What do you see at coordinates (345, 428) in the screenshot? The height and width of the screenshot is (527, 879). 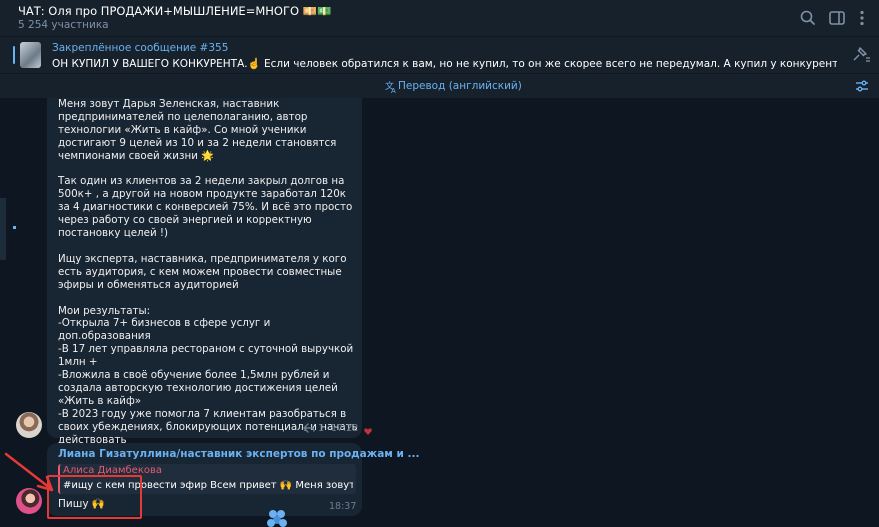 I see `message-time: 17:22` at bounding box center [345, 428].